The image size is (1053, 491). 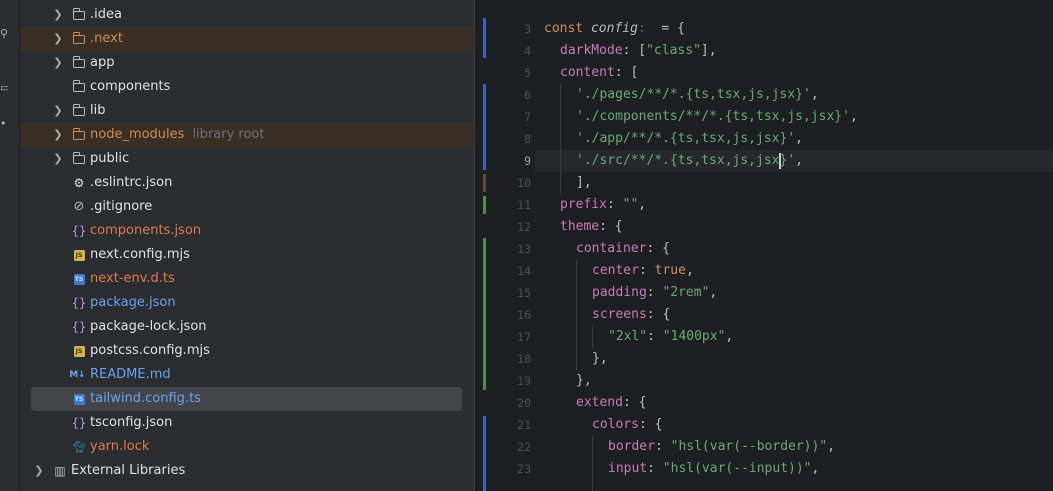 I want to click on gitignore-icon: ⊘, so click(x=79, y=206).